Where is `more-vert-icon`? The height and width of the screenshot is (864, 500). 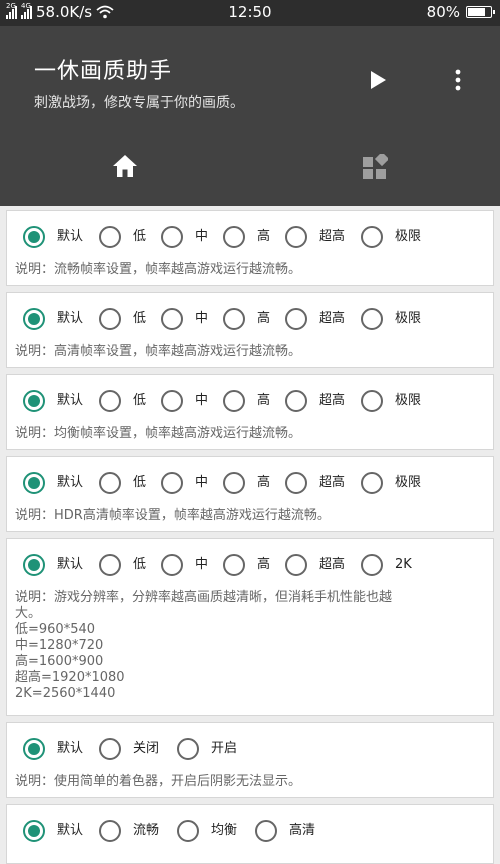 more-vert-icon is located at coordinates (458, 80).